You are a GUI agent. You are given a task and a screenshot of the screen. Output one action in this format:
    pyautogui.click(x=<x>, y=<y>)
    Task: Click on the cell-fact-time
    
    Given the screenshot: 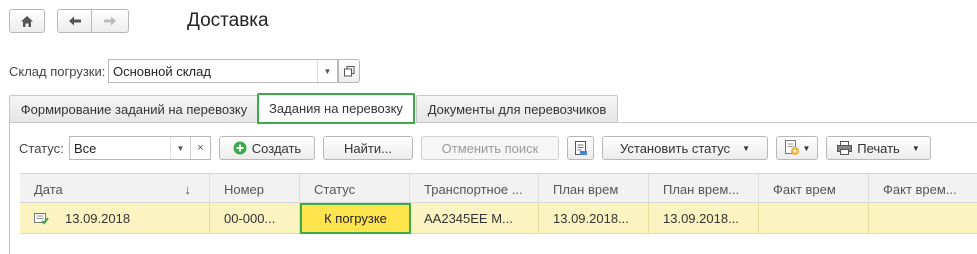 What is the action you would take?
    pyautogui.click(x=814, y=218)
    